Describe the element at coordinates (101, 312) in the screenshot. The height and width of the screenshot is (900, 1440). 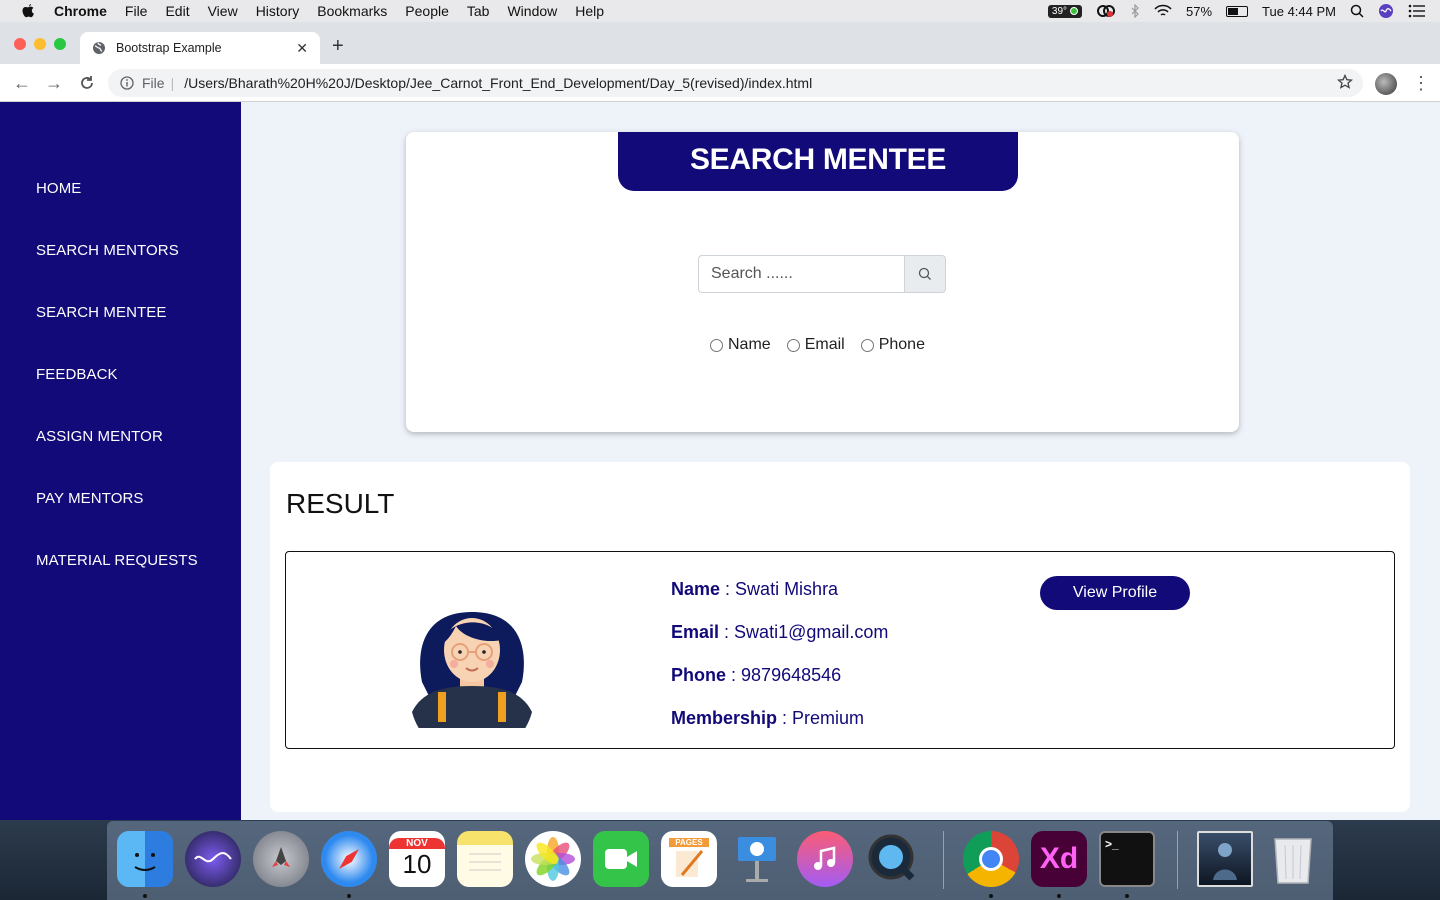
I see `sidebar-item-search-mentee: SEARCH MENTEE` at that location.